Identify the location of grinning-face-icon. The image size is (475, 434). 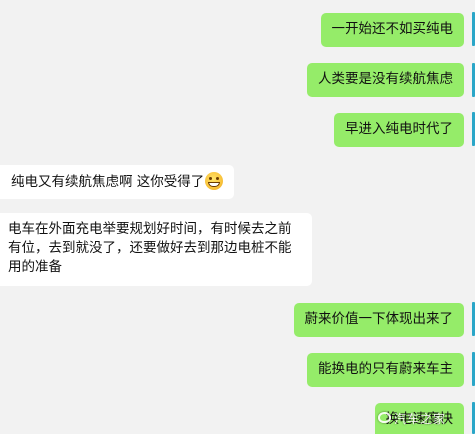
(214, 181).